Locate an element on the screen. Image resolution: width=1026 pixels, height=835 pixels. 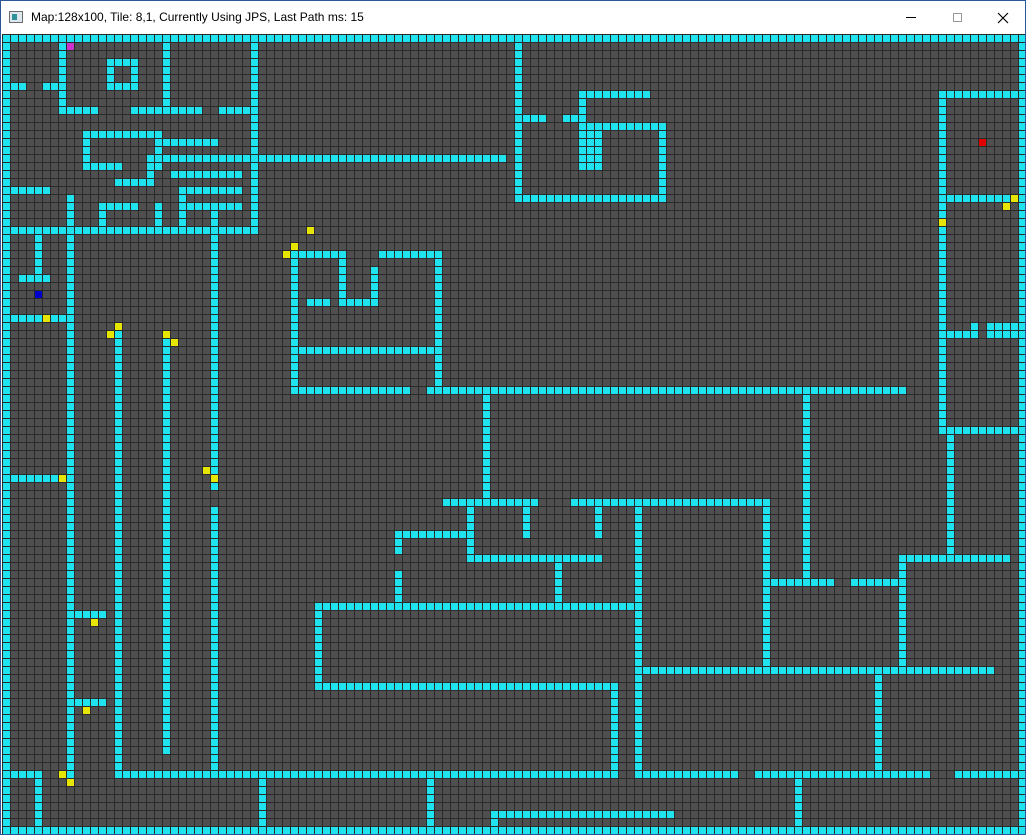
close-button is located at coordinates (1002, 17).